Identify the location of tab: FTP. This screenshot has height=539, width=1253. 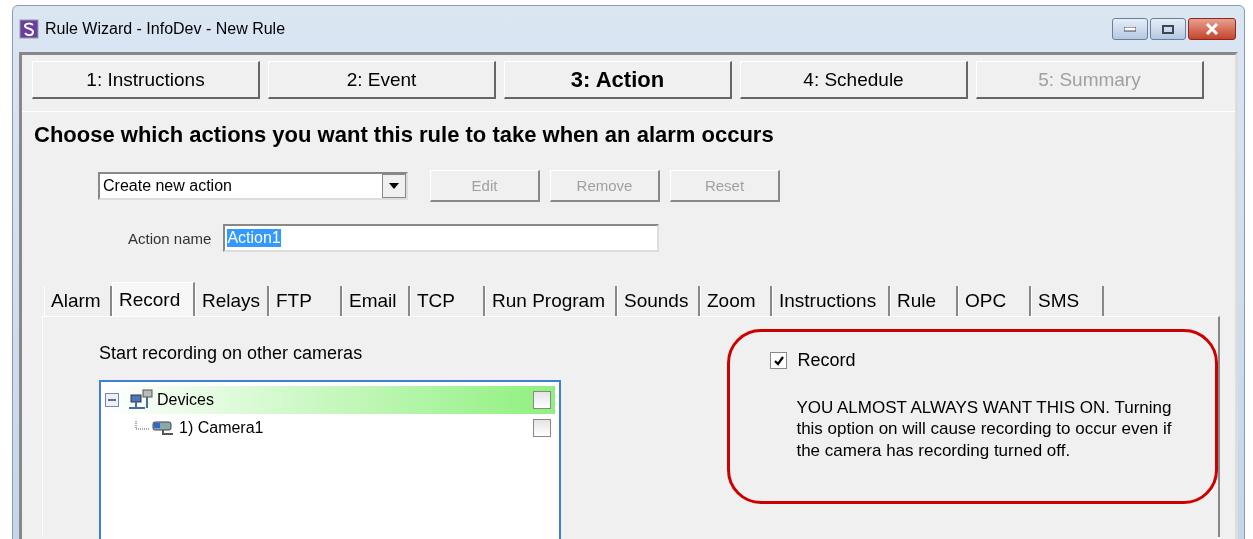
(305, 301).